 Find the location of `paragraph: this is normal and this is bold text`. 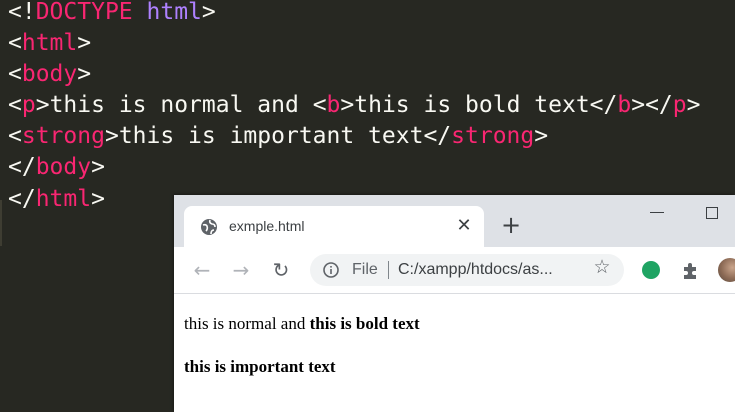

paragraph: this is normal and this is bold text is located at coordinates (302, 324).